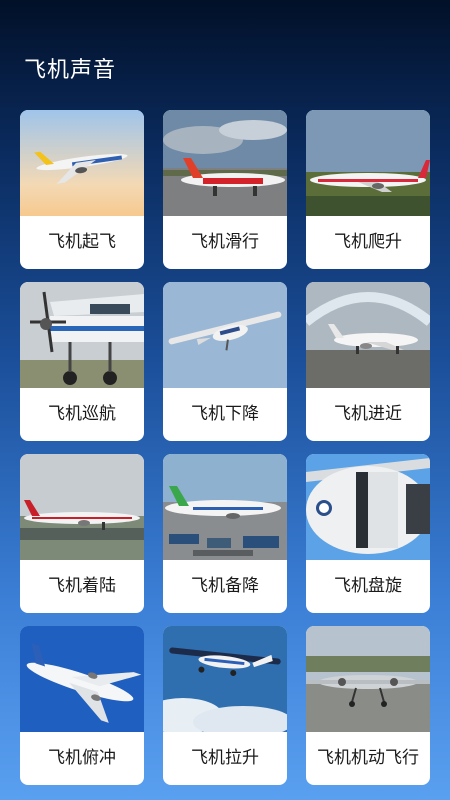 The height and width of the screenshot is (800, 450). I want to click on sound-label: 飞机爬升, so click(368, 242).